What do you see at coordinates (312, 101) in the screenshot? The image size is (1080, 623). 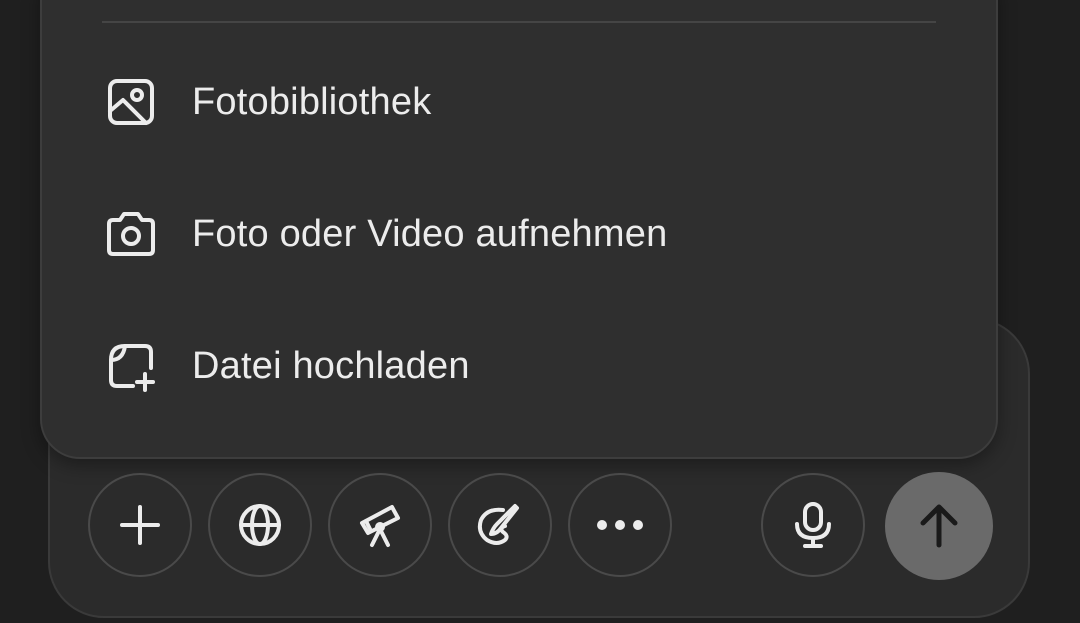 I see `menu-item-label: Fotobibliothek` at bounding box center [312, 101].